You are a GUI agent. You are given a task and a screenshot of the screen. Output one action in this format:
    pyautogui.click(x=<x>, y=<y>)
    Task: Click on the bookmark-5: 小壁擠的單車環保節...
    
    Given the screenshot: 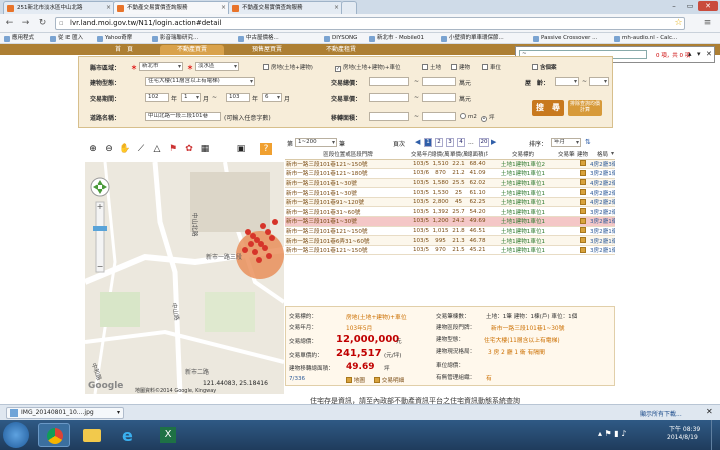 What is the action you would take?
    pyautogui.click(x=472, y=38)
    